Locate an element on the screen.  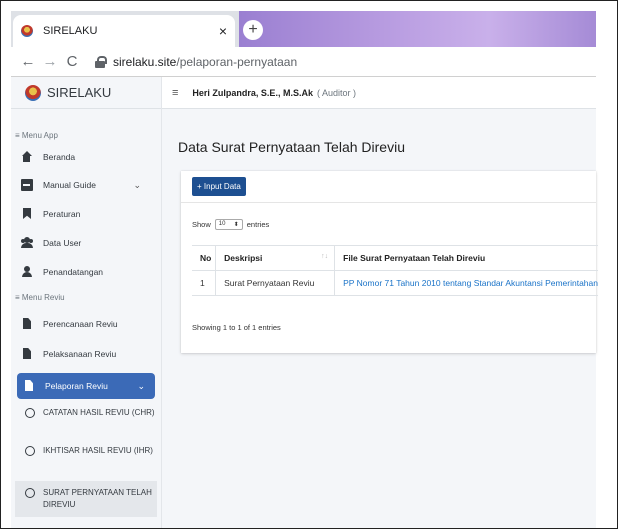
column-header-no: No is located at coordinates (204, 258).